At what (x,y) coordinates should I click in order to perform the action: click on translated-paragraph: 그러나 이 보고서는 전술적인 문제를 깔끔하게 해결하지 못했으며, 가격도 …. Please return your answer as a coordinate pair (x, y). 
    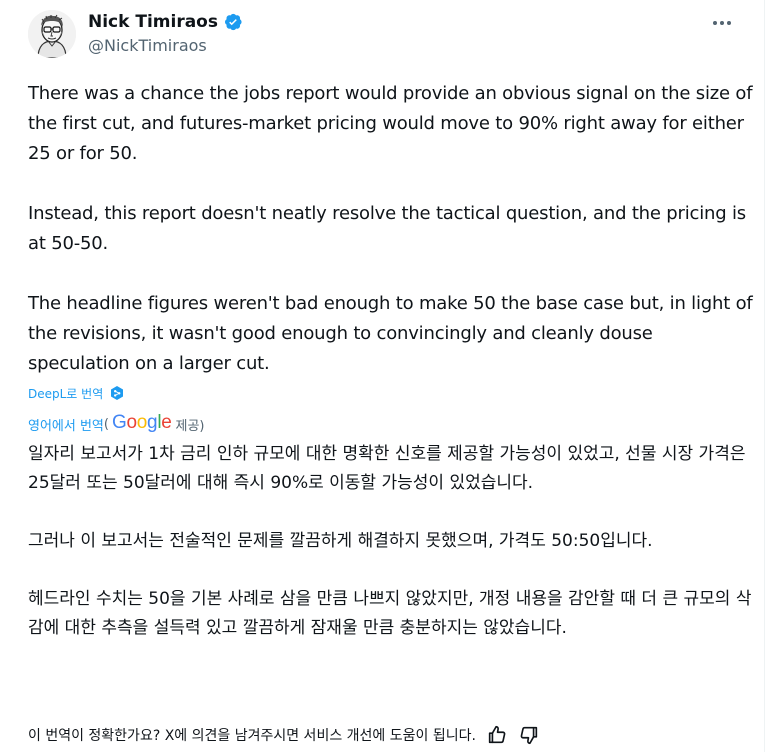
    Looking at the image, I should click on (340, 541).